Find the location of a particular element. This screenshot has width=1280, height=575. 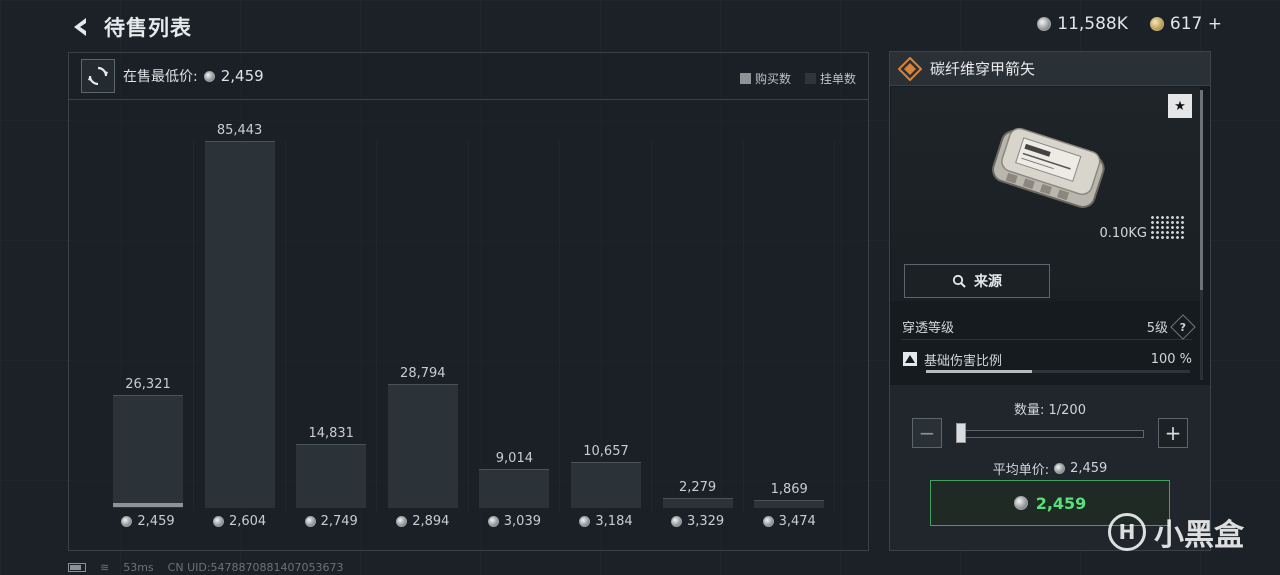

average-price: 平均单价: 2,459 is located at coordinates (1050, 468).